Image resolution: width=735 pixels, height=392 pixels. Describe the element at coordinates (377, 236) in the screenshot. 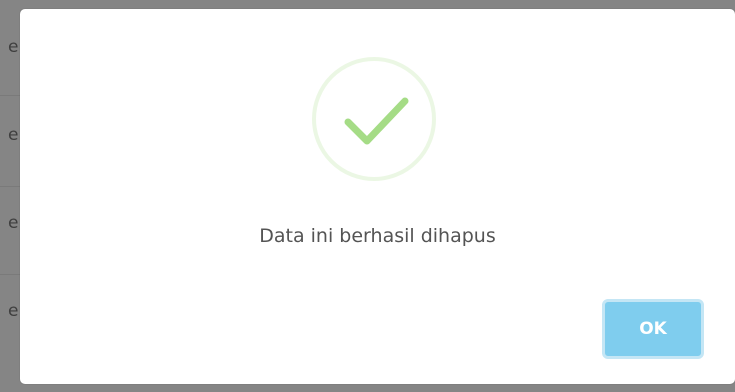

I see `dialog-message: Data ini berhasil dihapus` at that location.